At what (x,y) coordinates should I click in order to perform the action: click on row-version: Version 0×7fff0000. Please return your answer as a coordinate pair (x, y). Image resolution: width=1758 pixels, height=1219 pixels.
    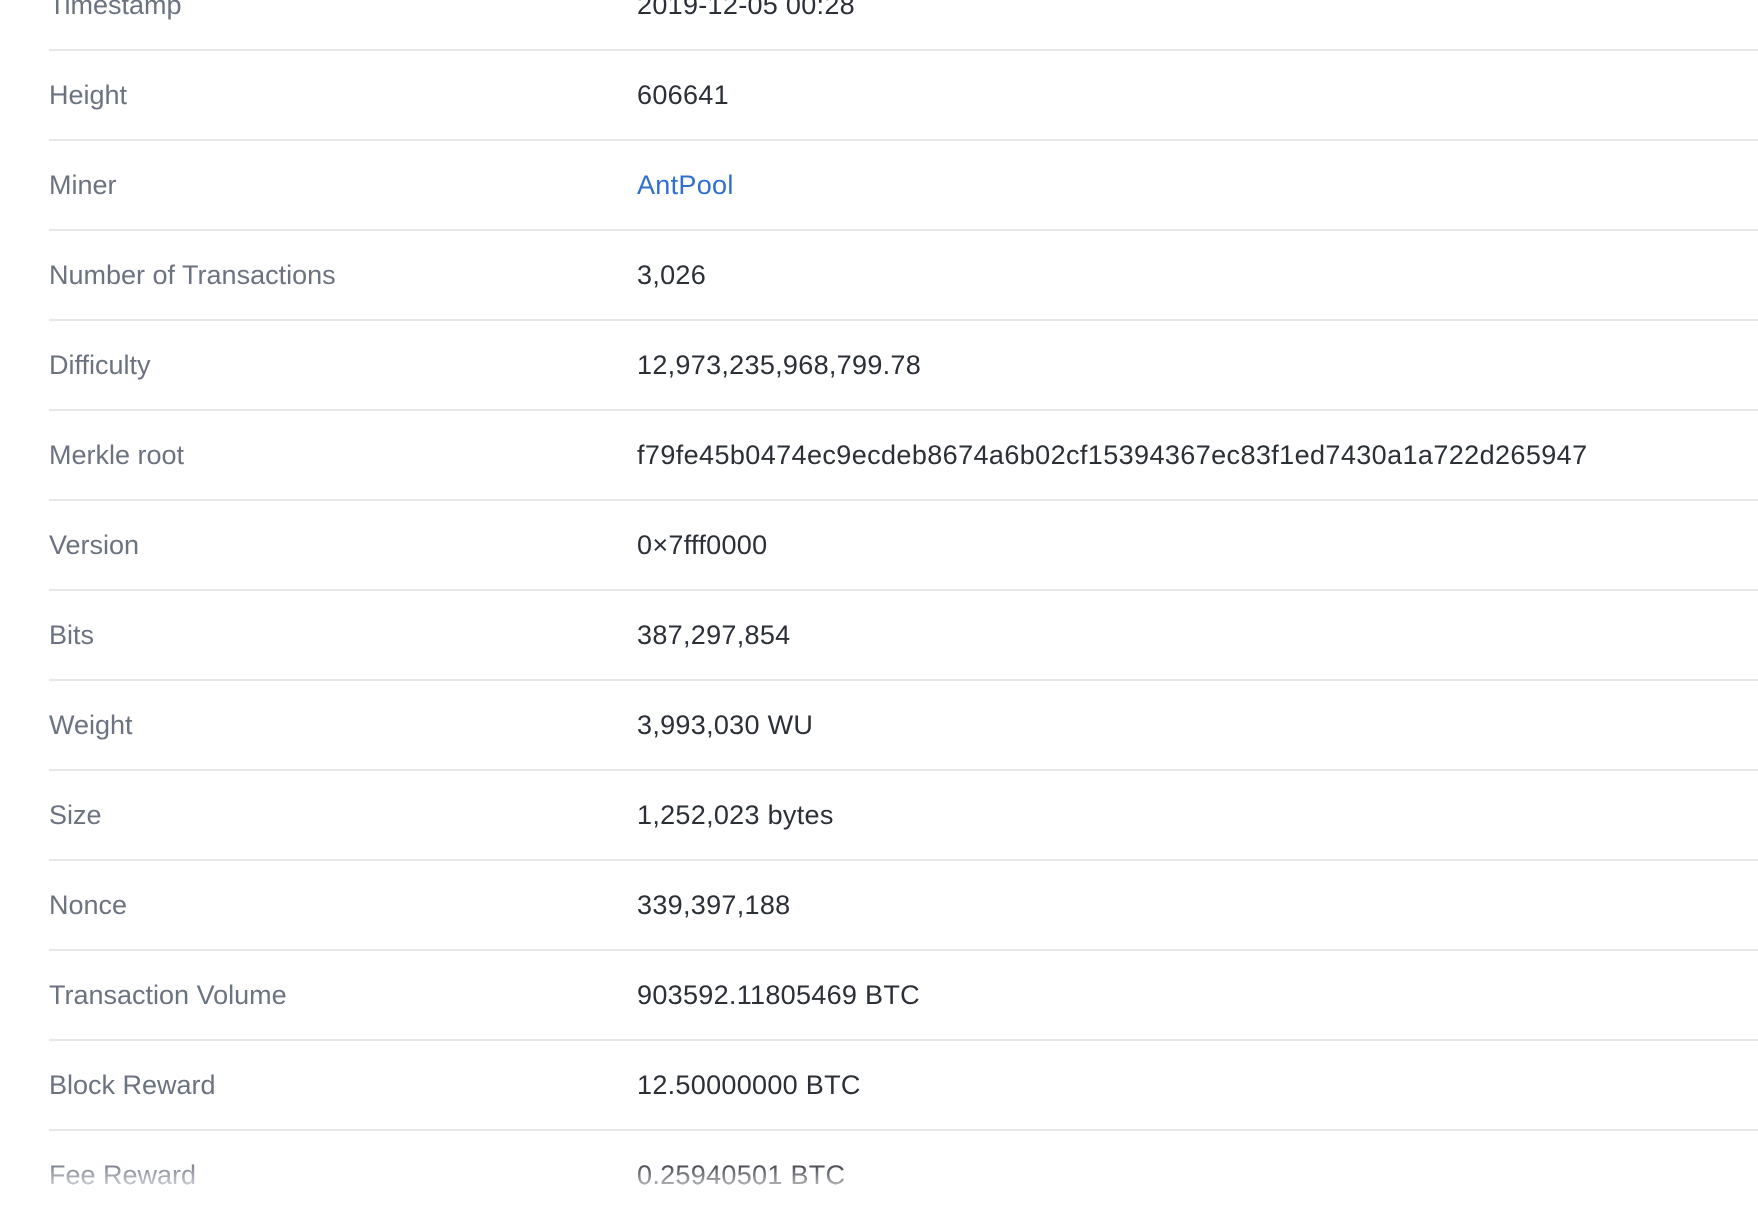
    Looking at the image, I should click on (903, 546).